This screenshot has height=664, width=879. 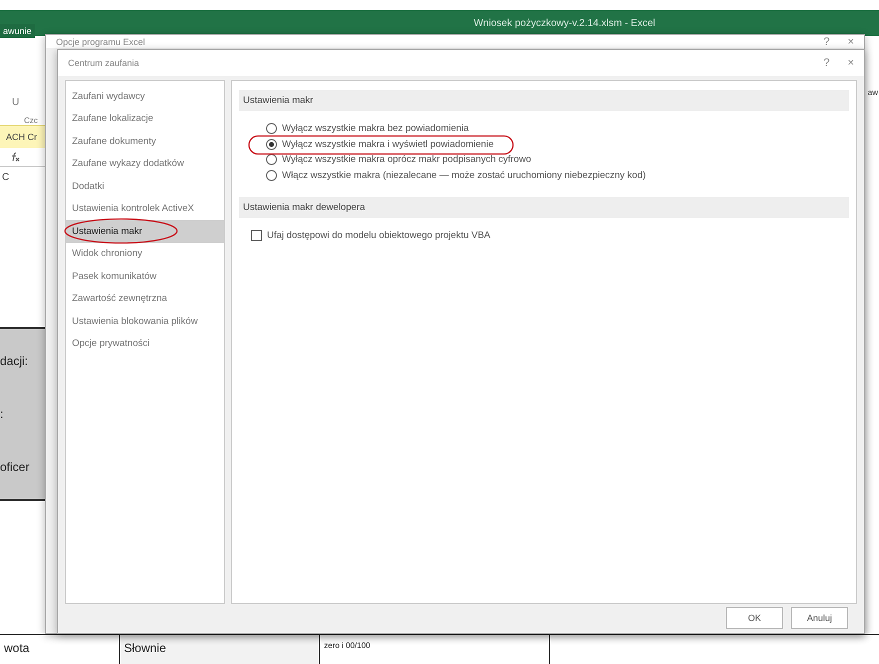 I want to click on category-item: Pasek komunikatów, so click(x=145, y=276).